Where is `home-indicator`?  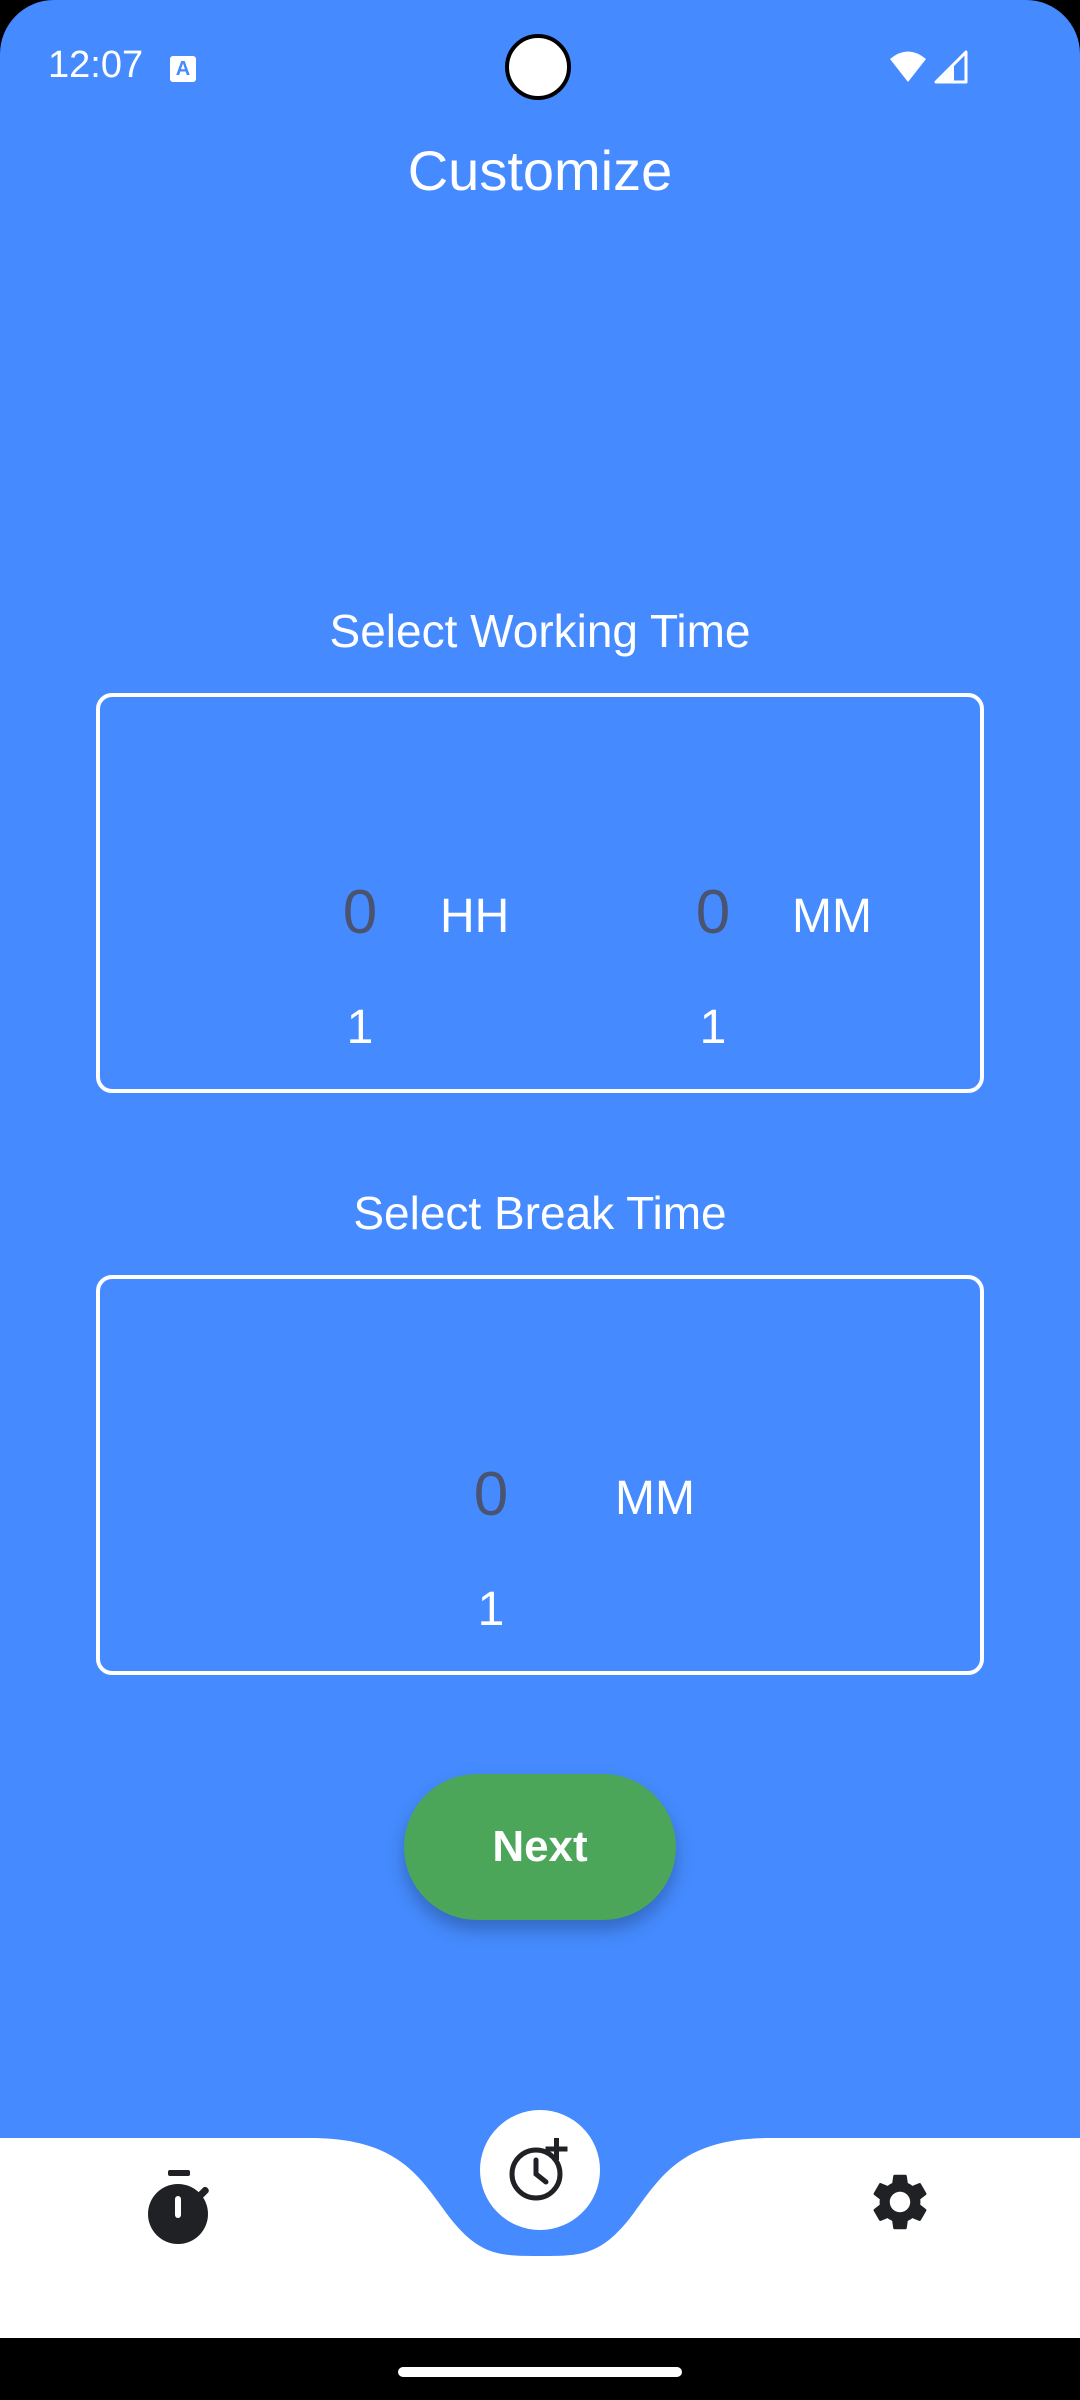 home-indicator is located at coordinates (540, 2372).